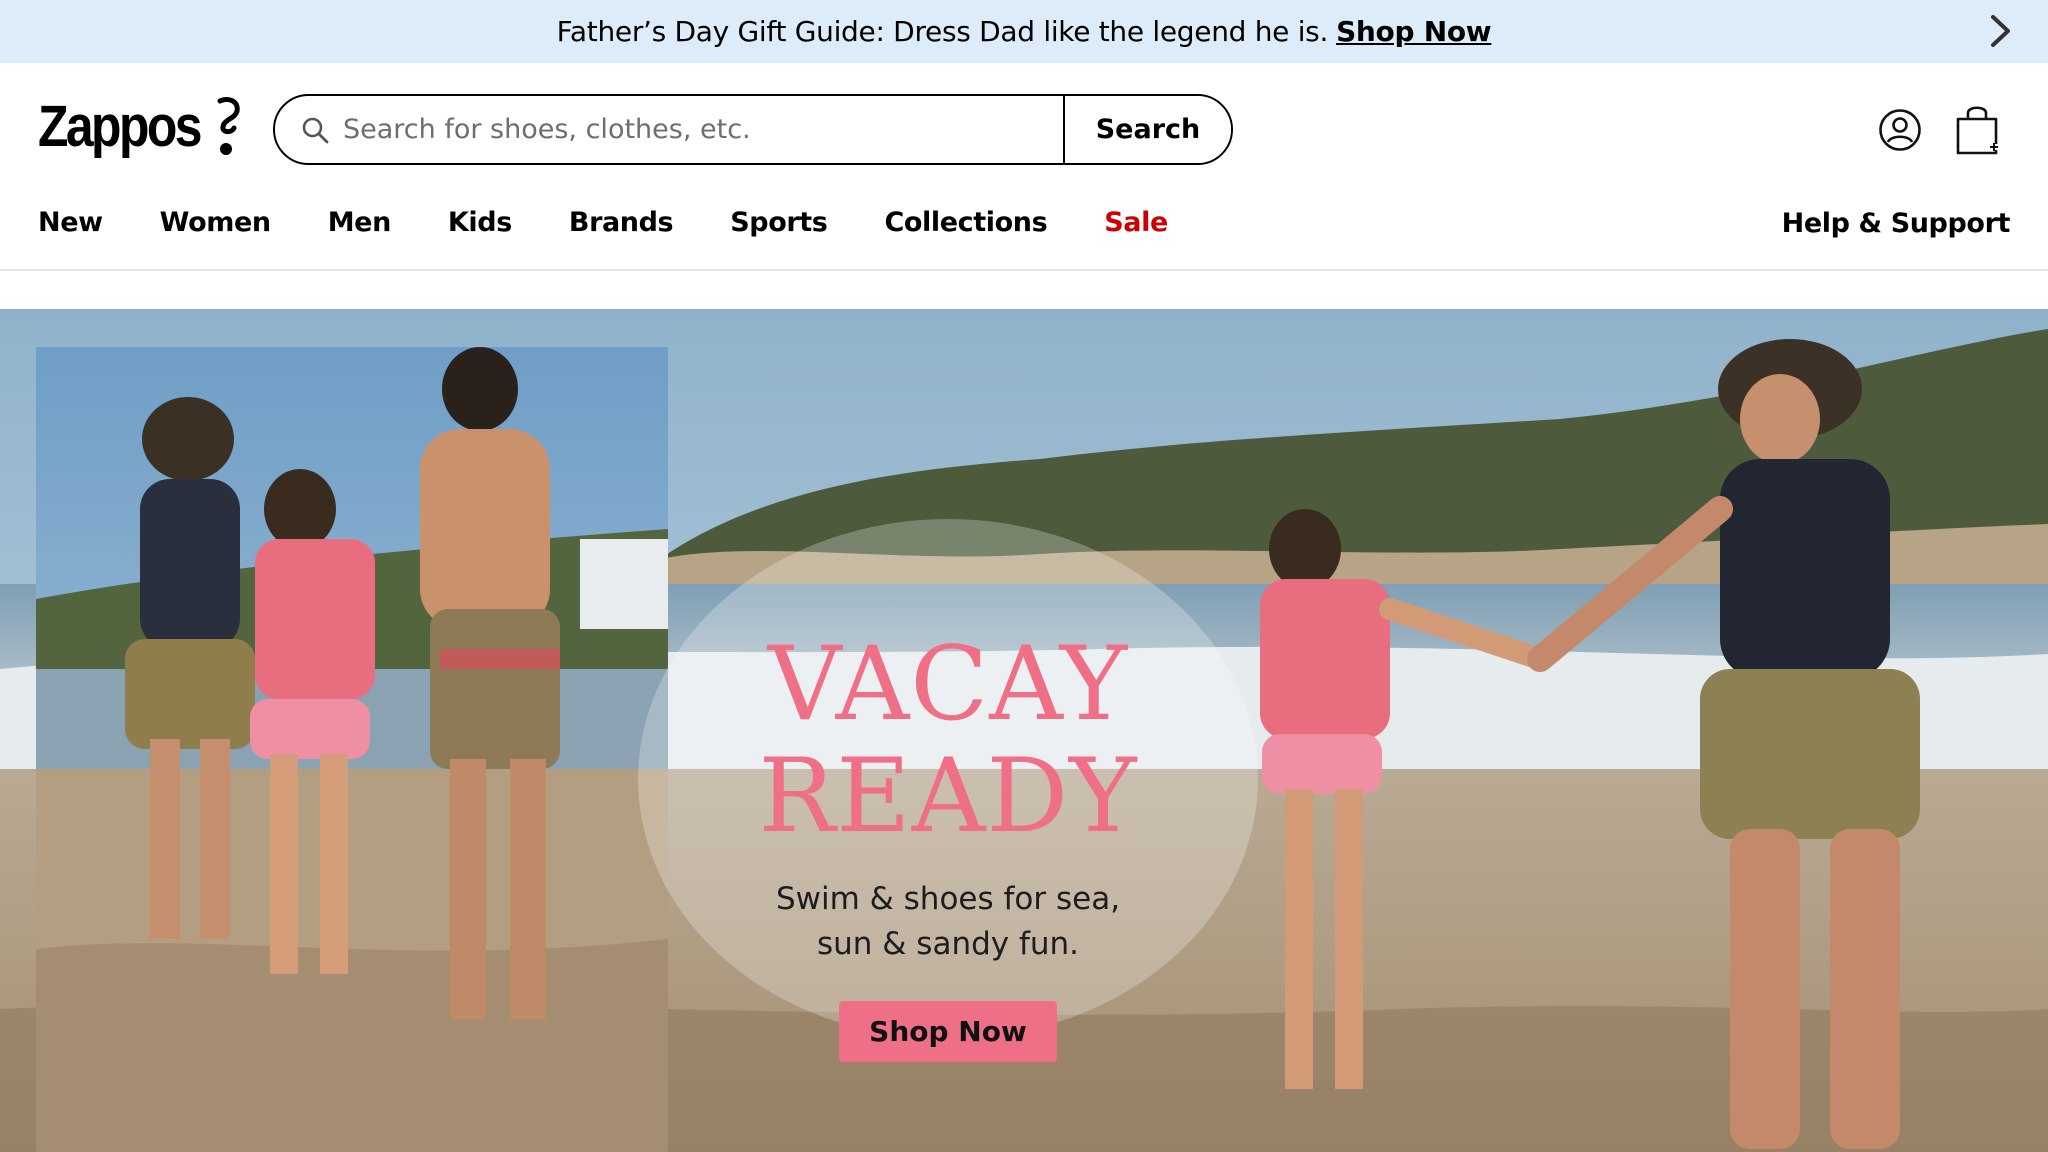  What do you see at coordinates (360, 223) in the screenshot?
I see `nav-item-men: Men` at bounding box center [360, 223].